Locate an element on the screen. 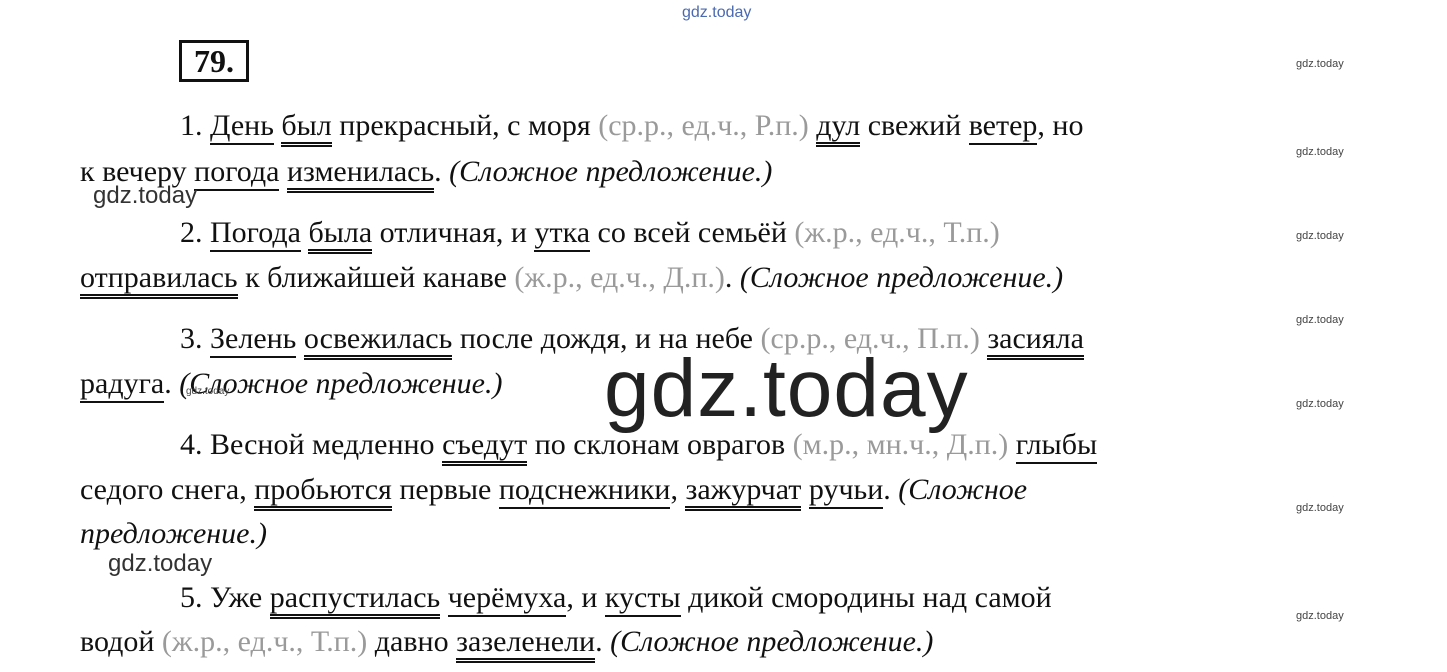 The height and width of the screenshot is (672, 1447). predicate-double-underline: распустилась is located at coordinates (355, 600).